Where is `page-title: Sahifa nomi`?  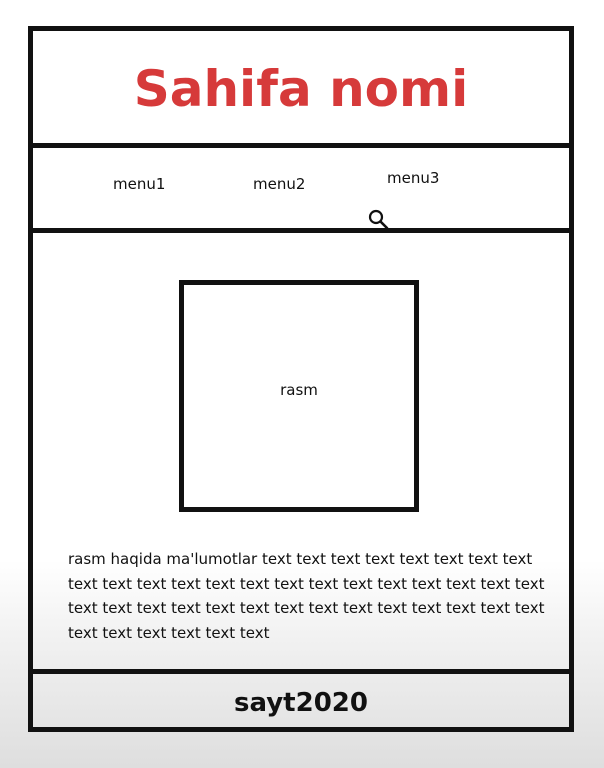
page-title: Sahifa nomi is located at coordinates (301, 89).